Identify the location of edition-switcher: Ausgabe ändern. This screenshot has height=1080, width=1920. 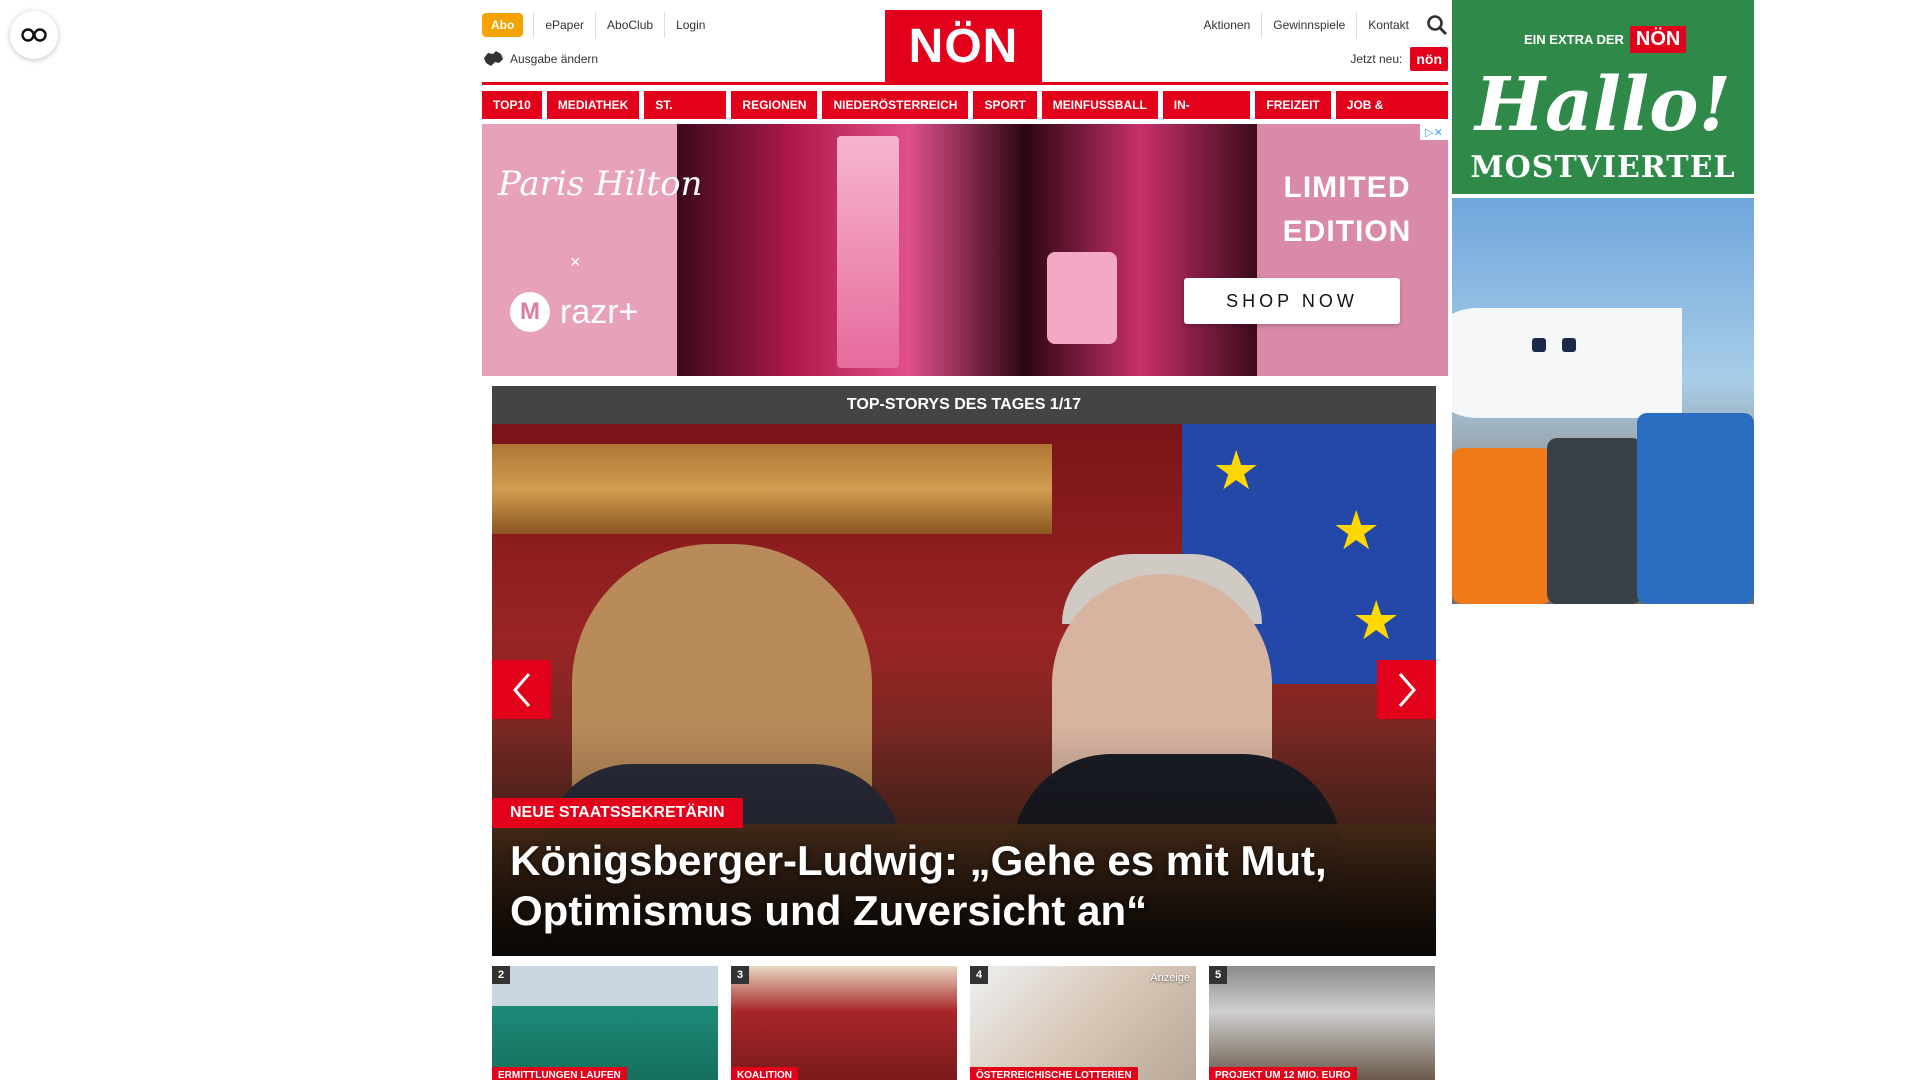
(540, 59).